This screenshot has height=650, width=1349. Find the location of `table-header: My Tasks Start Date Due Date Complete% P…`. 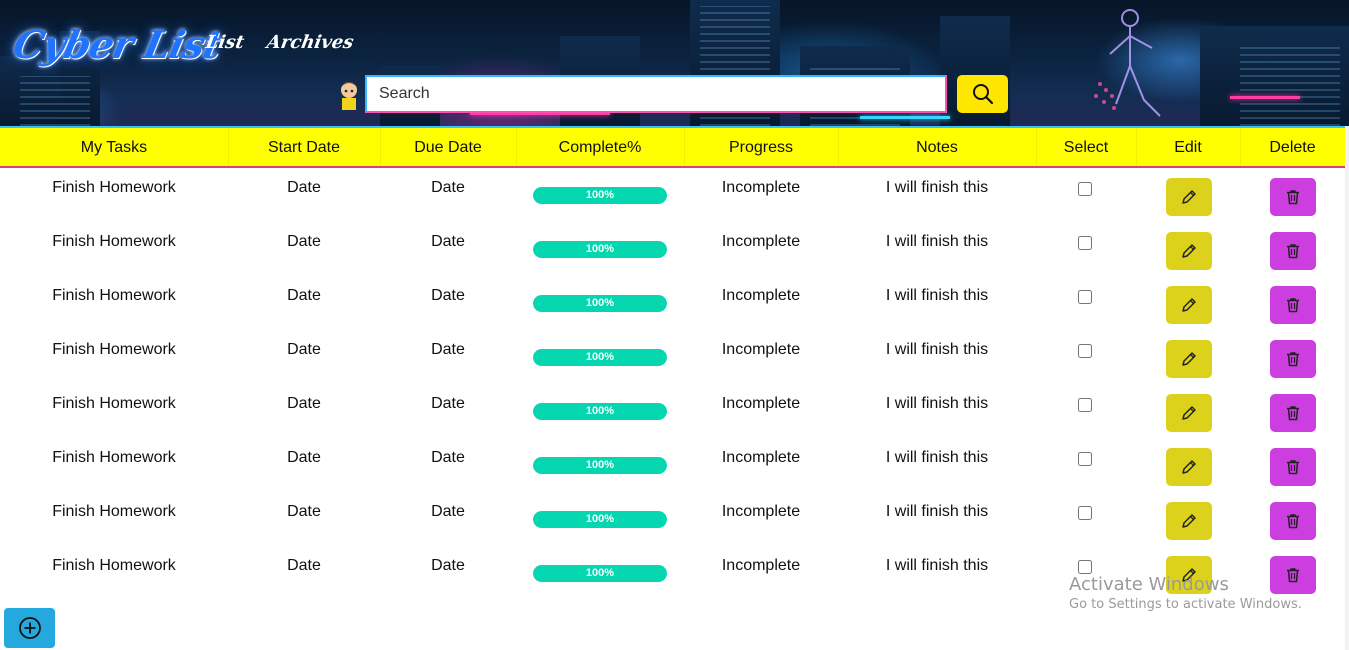

table-header: My Tasks Start Date Due Date Complete% P… is located at coordinates (672, 147).